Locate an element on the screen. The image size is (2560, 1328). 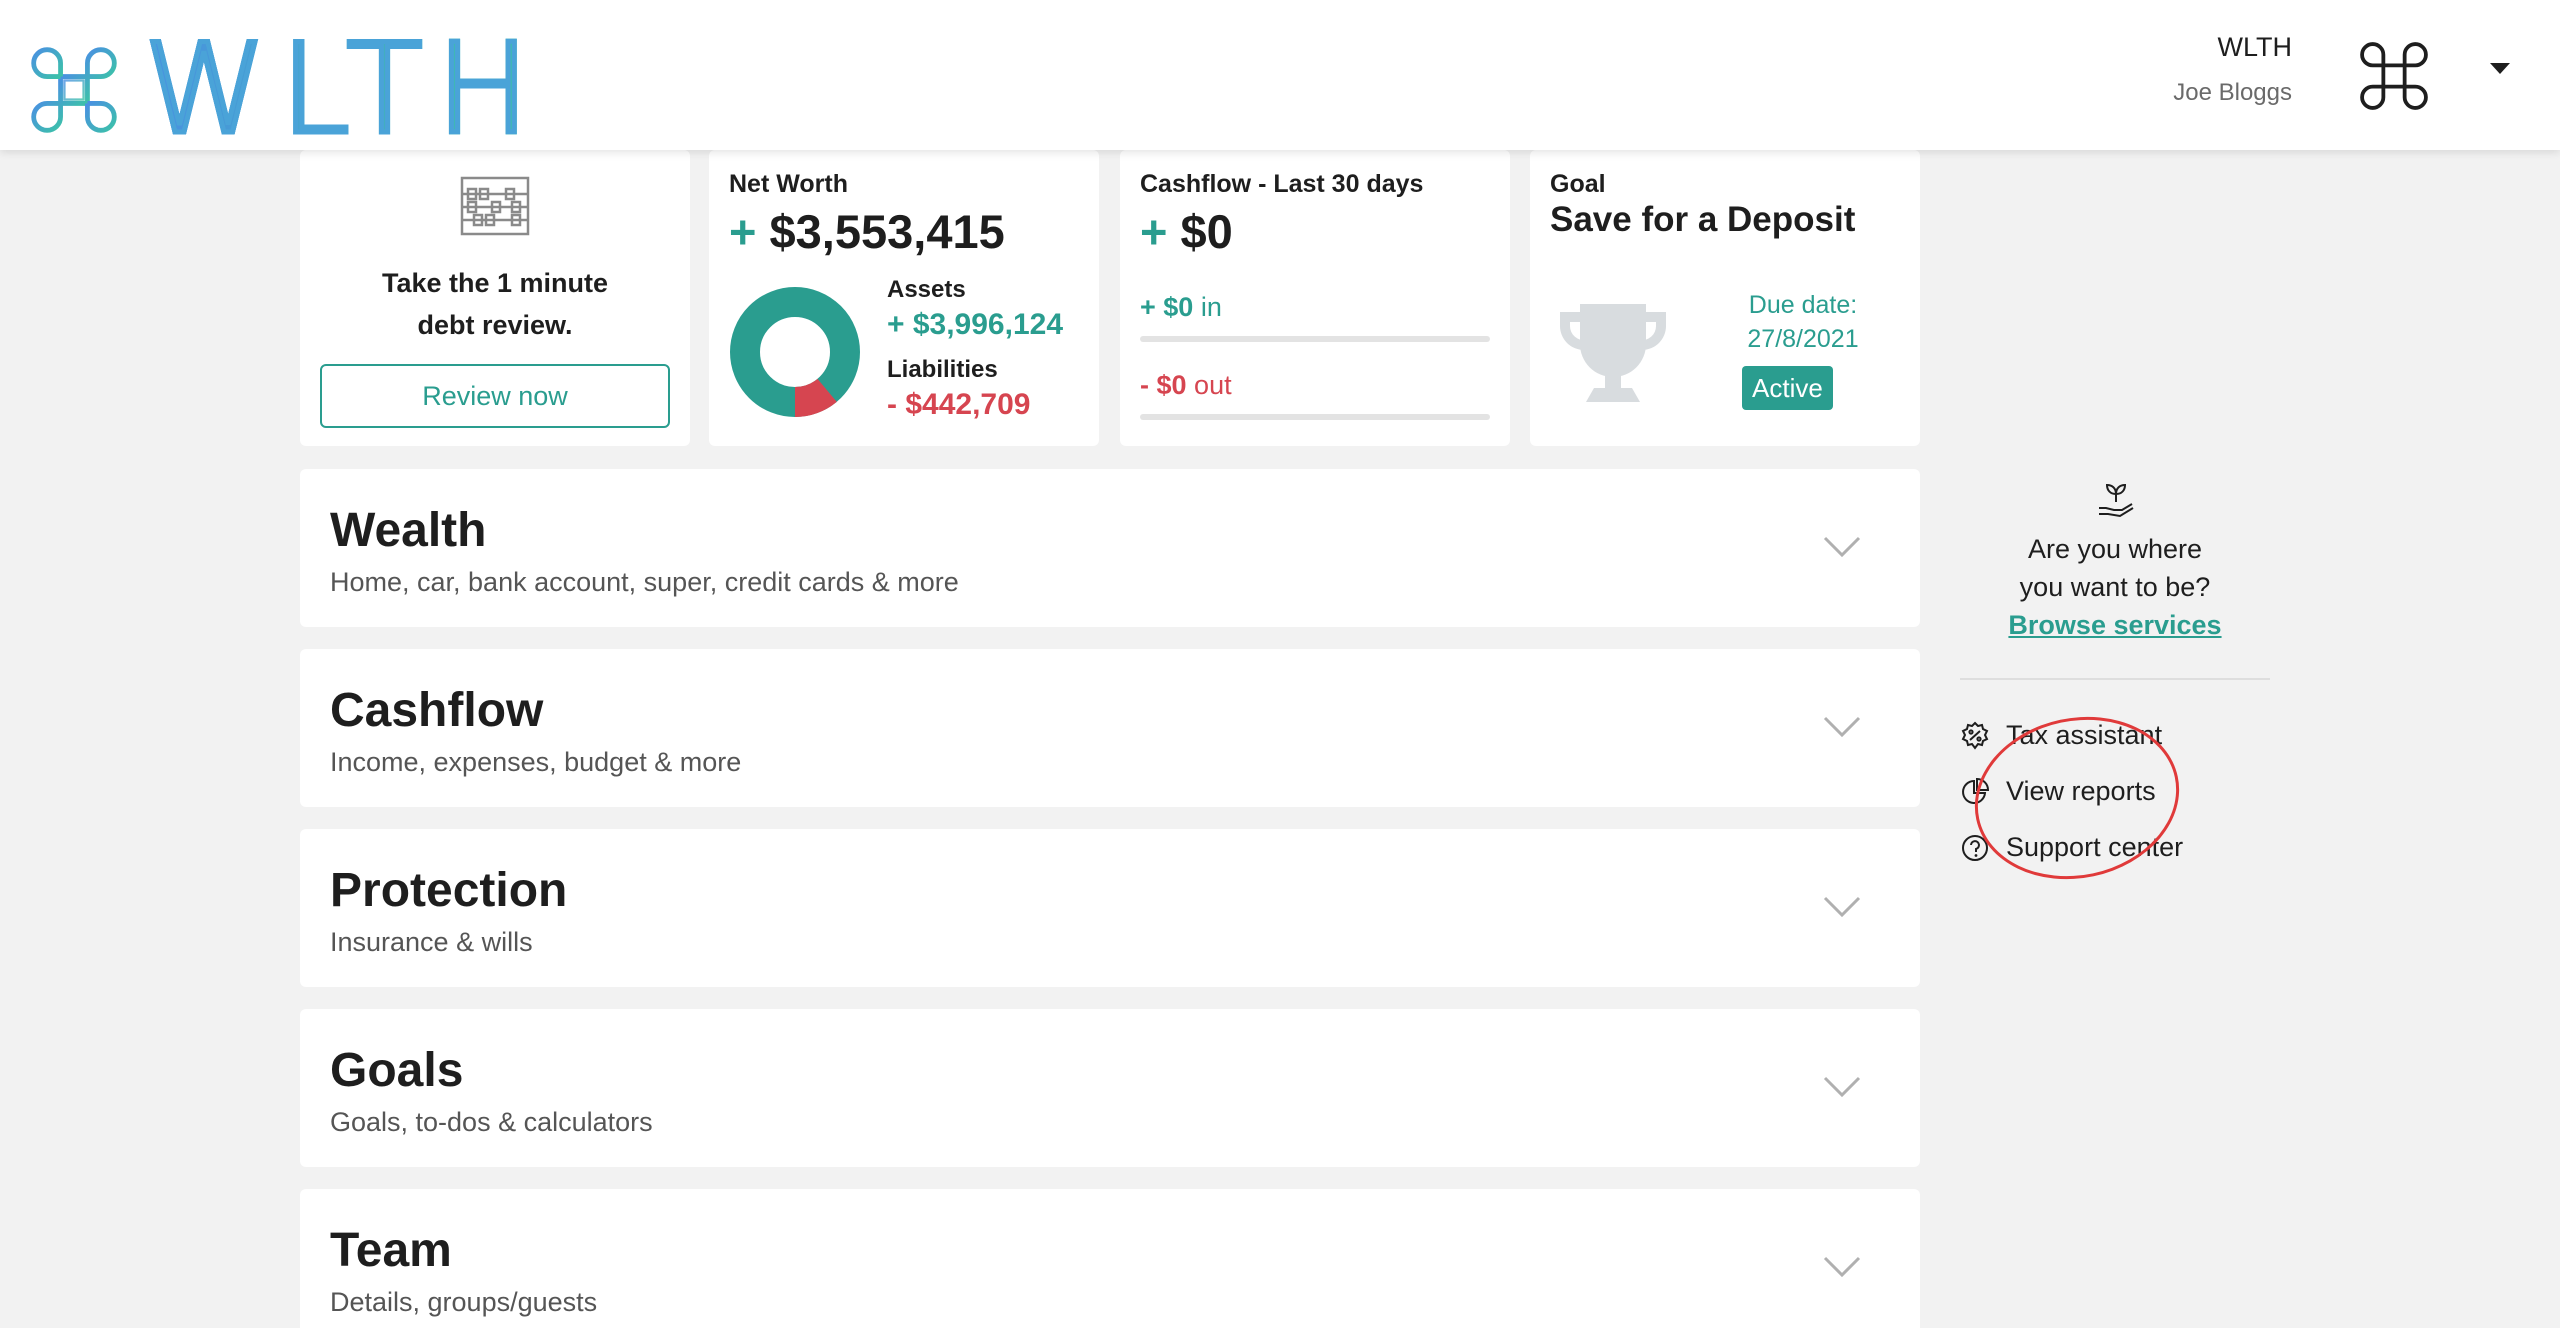
command-logo-icon is located at coordinates (74, 90).